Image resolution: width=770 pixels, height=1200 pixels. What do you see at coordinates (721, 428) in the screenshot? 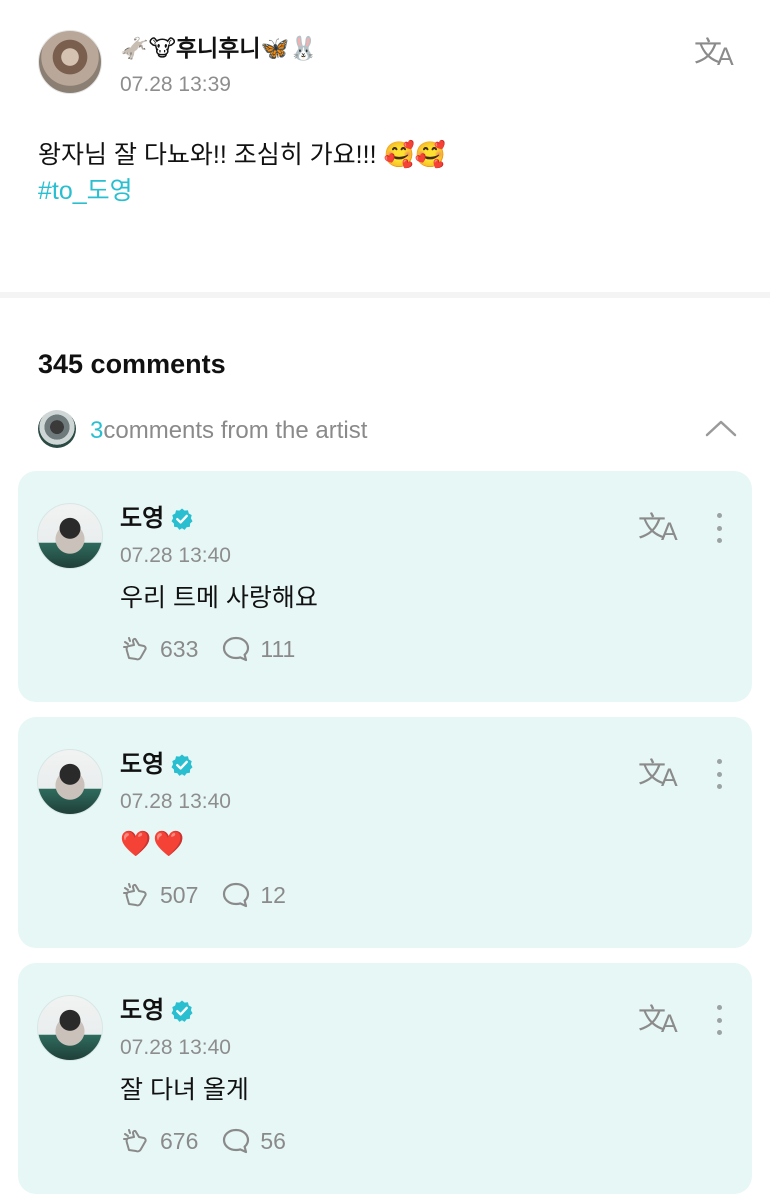
I see `chevron-up-icon` at bounding box center [721, 428].